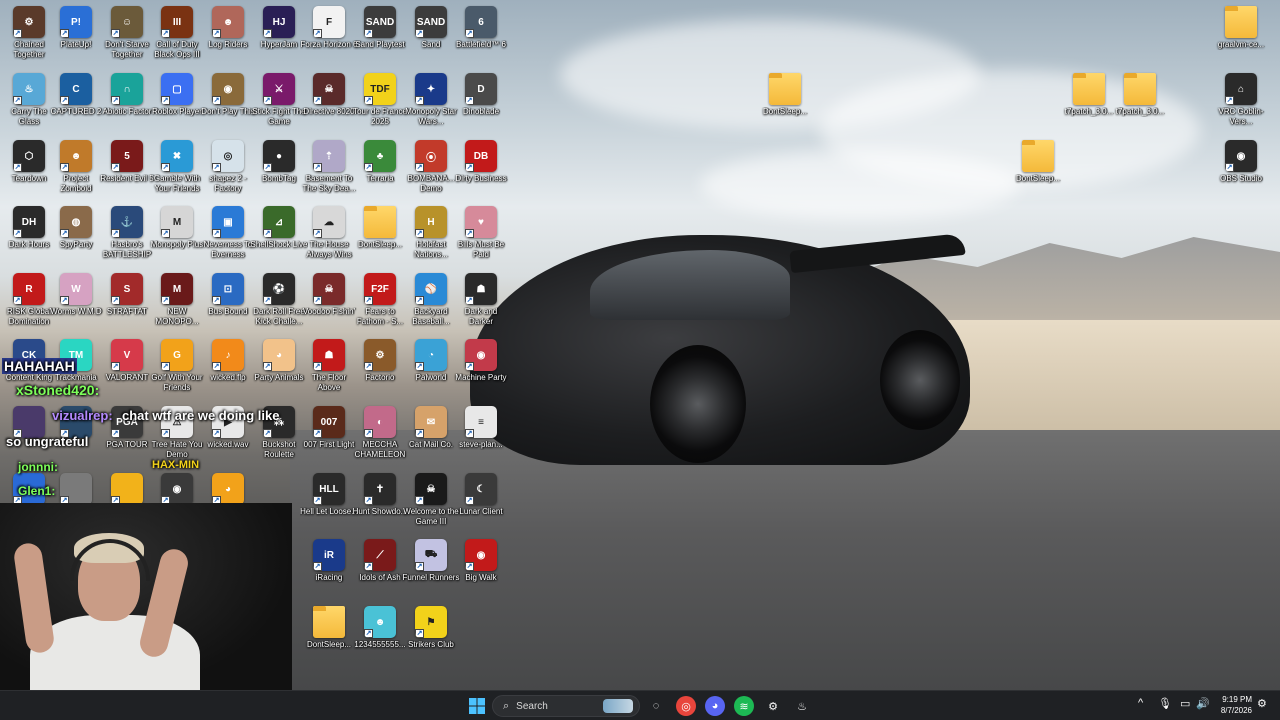 The width and height of the screenshot is (1280, 720). I want to click on desktop-icon-label: CAPTURED 2, so click(76, 111).